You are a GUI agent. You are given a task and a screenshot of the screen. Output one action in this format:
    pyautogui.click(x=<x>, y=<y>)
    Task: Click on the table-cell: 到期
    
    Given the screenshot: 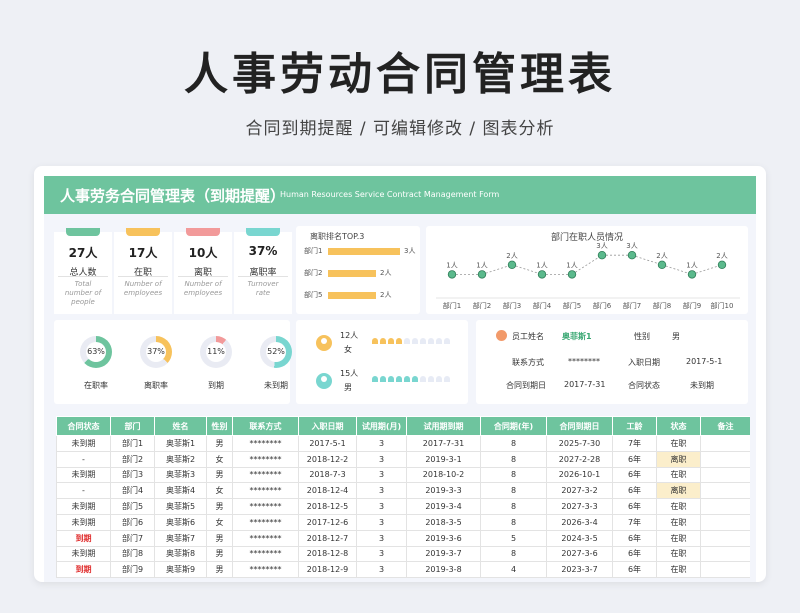 What is the action you would take?
    pyautogui.click(x=83, y=538)
    